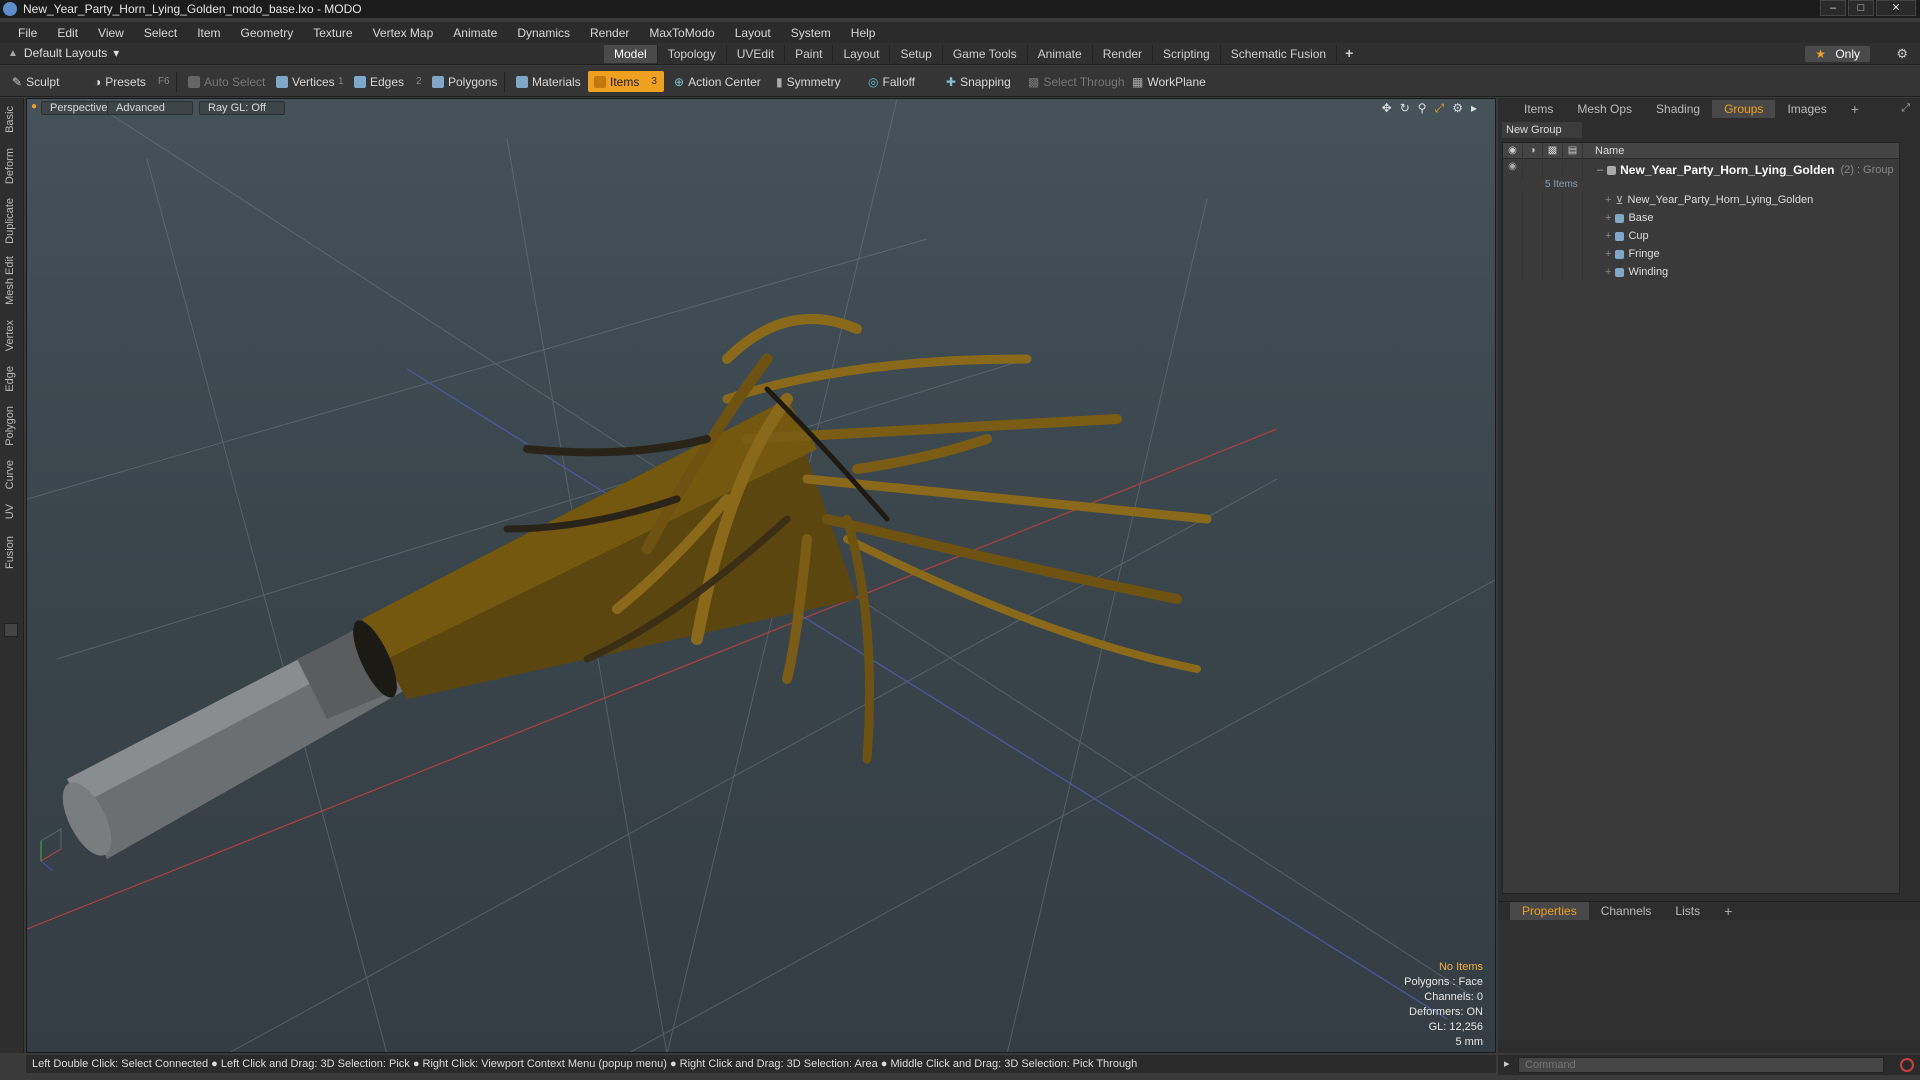  What do you see at coordinates (1474, 108) in the screenshot?
I see `viewport-expand-icon: ▸` at bounding box center [1474, 108].